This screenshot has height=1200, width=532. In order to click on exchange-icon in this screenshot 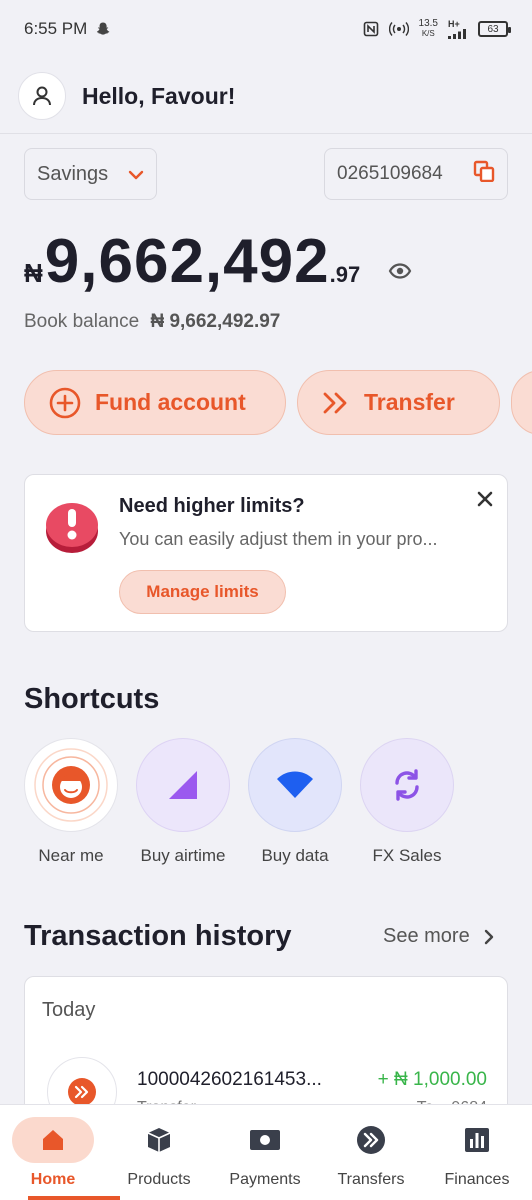, I will do `click(407, 785)`.